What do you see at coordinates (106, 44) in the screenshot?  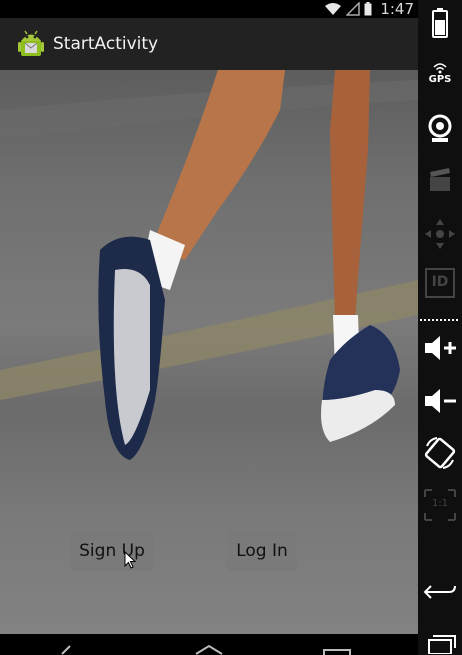 I see `app-title: StartActivity` at bounding box center [106, 44].